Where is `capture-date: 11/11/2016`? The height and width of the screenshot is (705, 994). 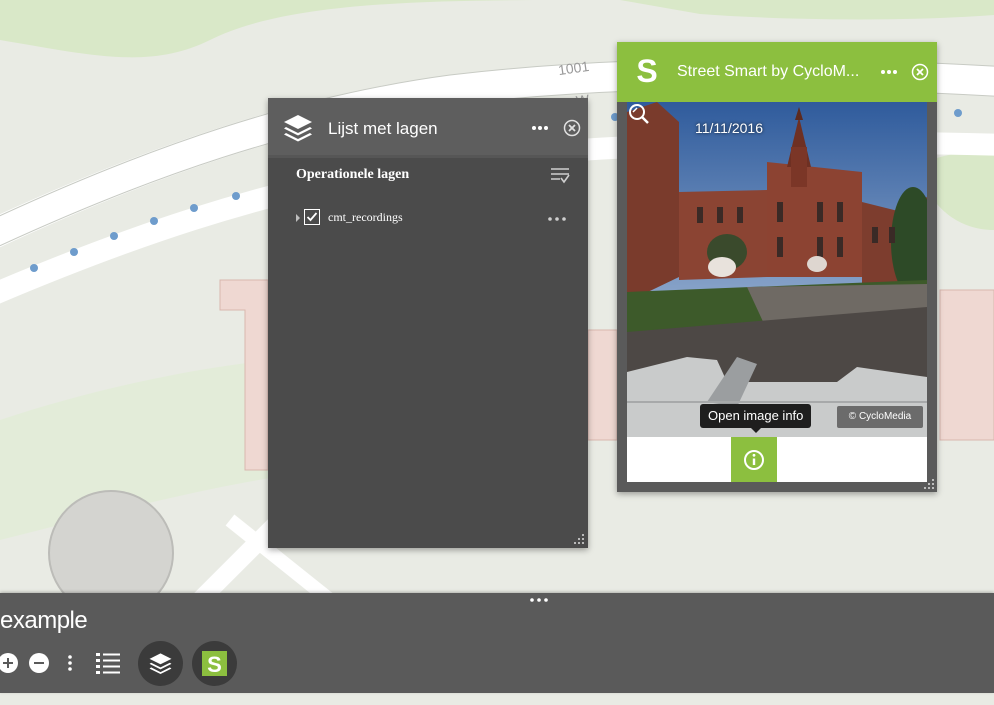 capture-date: 11/11/2016 is located at coordinates (729, 128).